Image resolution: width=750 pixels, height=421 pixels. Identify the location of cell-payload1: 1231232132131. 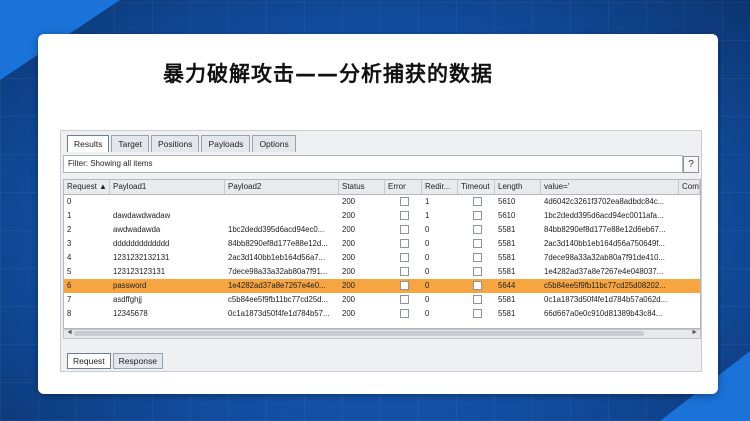
(141, 257).